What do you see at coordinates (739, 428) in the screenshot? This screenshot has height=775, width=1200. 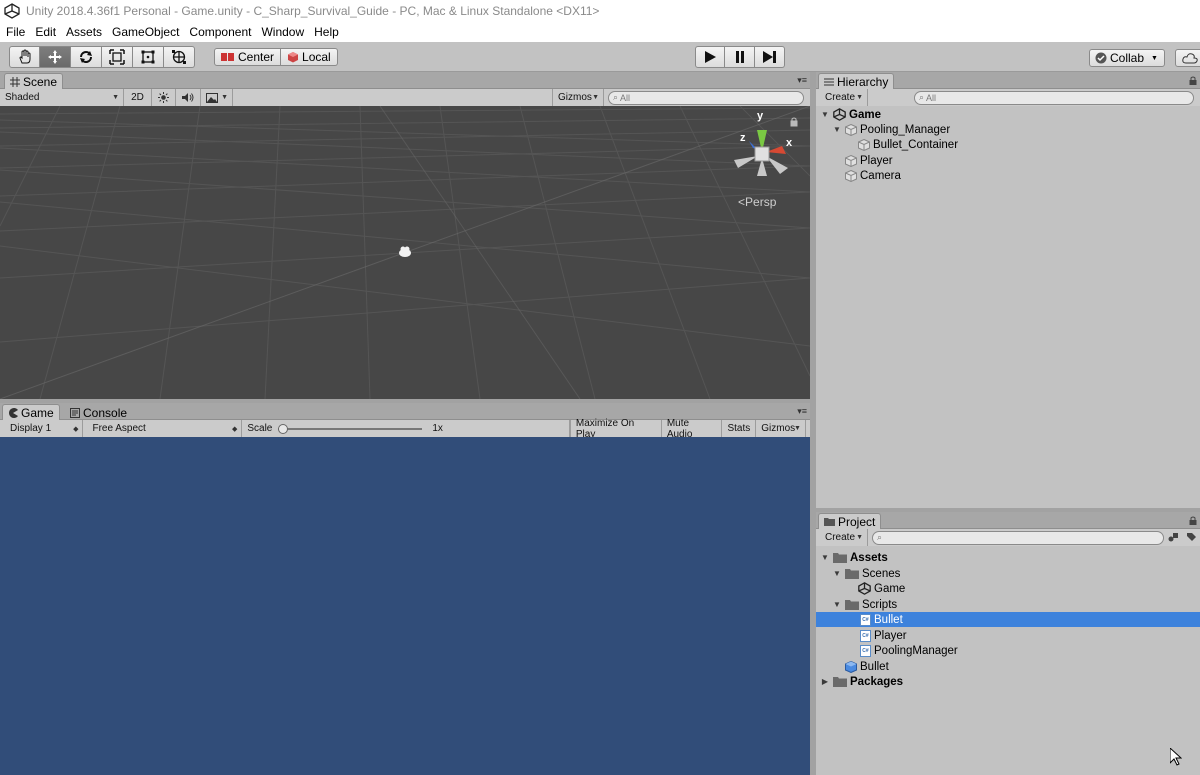 I see `stats-toggle: Stats` at bounding box center [739, 428].